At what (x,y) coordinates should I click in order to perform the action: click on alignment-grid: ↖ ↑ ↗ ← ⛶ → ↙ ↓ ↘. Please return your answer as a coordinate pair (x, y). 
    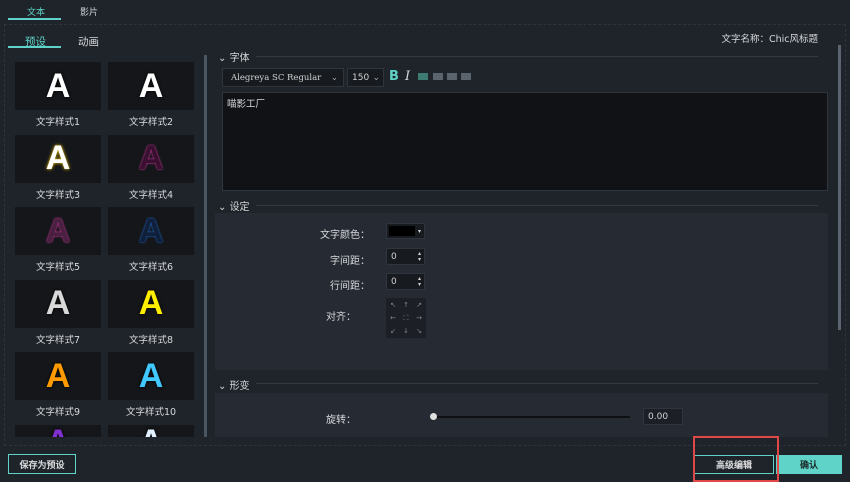
    Looking at the image, I should click on (406, 318).